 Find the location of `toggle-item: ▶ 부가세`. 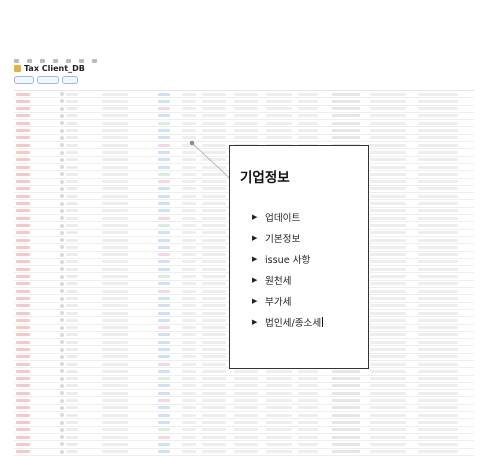

toggle-item: ▶ 부가세 is located at coordinates (287, 300).